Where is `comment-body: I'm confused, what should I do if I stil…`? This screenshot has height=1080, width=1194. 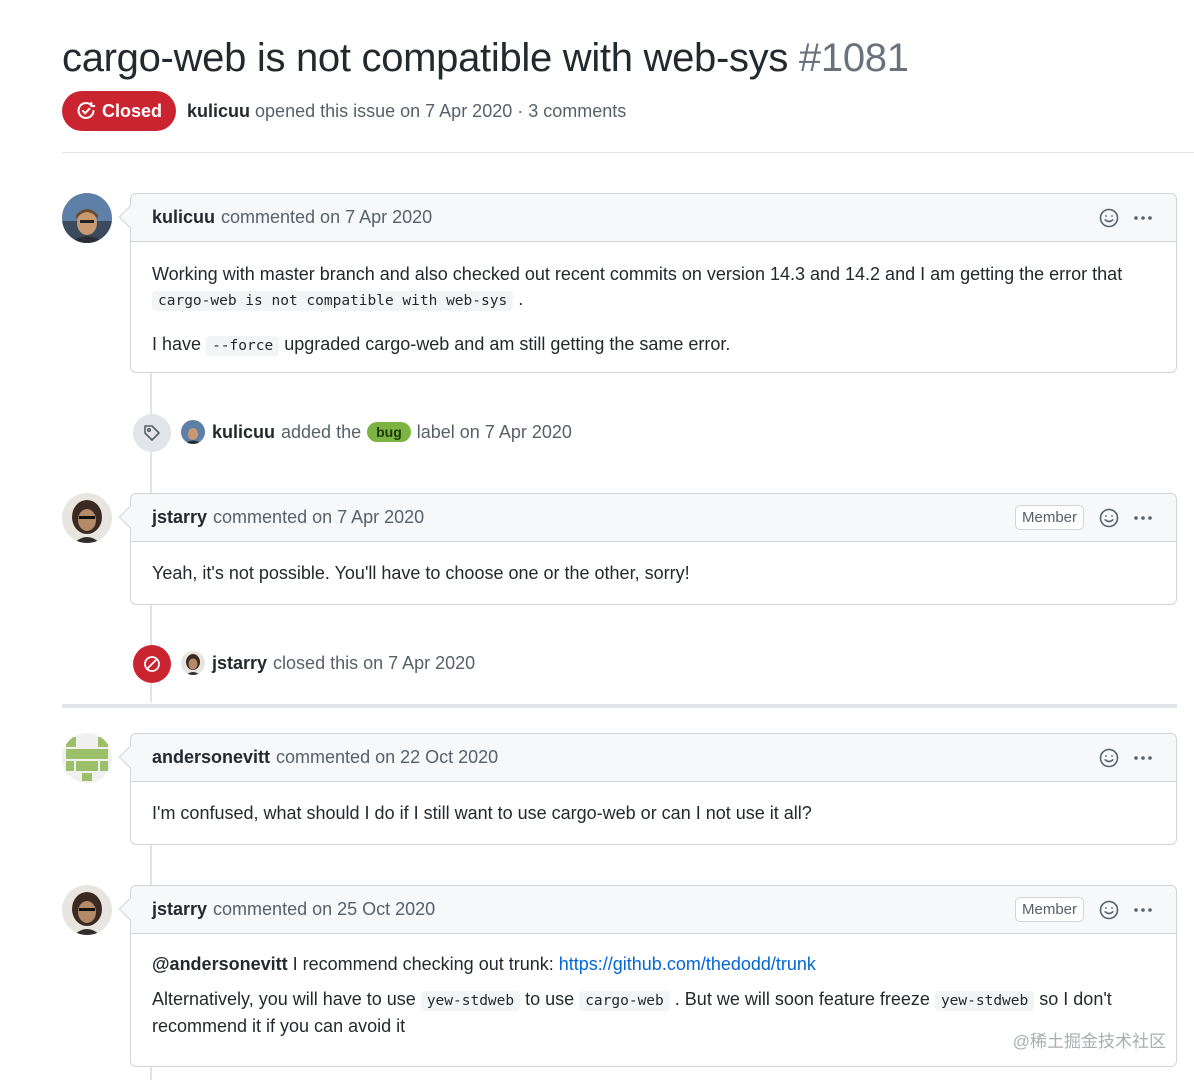 comment-body: I'm confused, what should I do if I stil… is located at coordinates (653, 804).